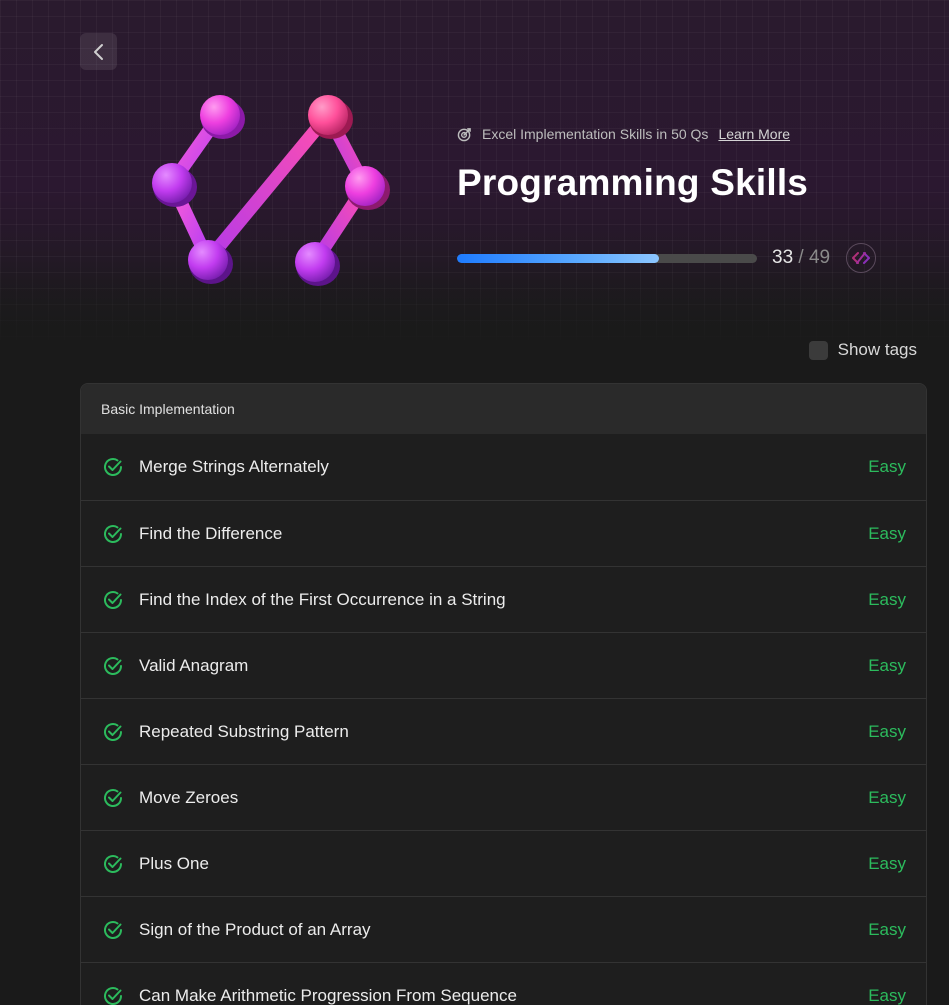 The image size is (949, 1005). I want to click on progress-fill, so click(558, 258).